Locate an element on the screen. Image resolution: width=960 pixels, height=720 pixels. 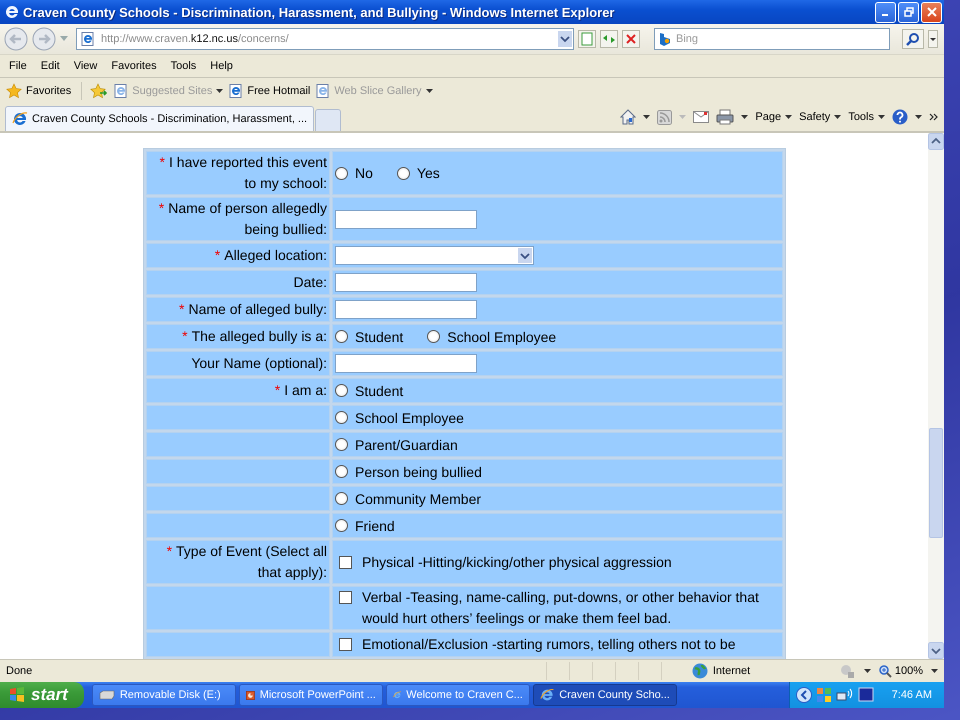
option-label: Parent/Guardian is located at coordinates (406, 444).